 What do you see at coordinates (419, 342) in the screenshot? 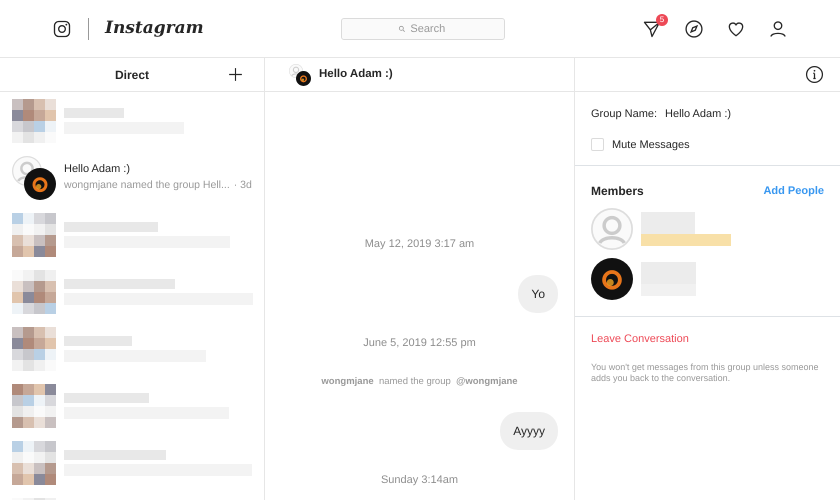
I see `message-timestamp: June 5, 2019 12:55 pm` at bounding box center [419, 342].